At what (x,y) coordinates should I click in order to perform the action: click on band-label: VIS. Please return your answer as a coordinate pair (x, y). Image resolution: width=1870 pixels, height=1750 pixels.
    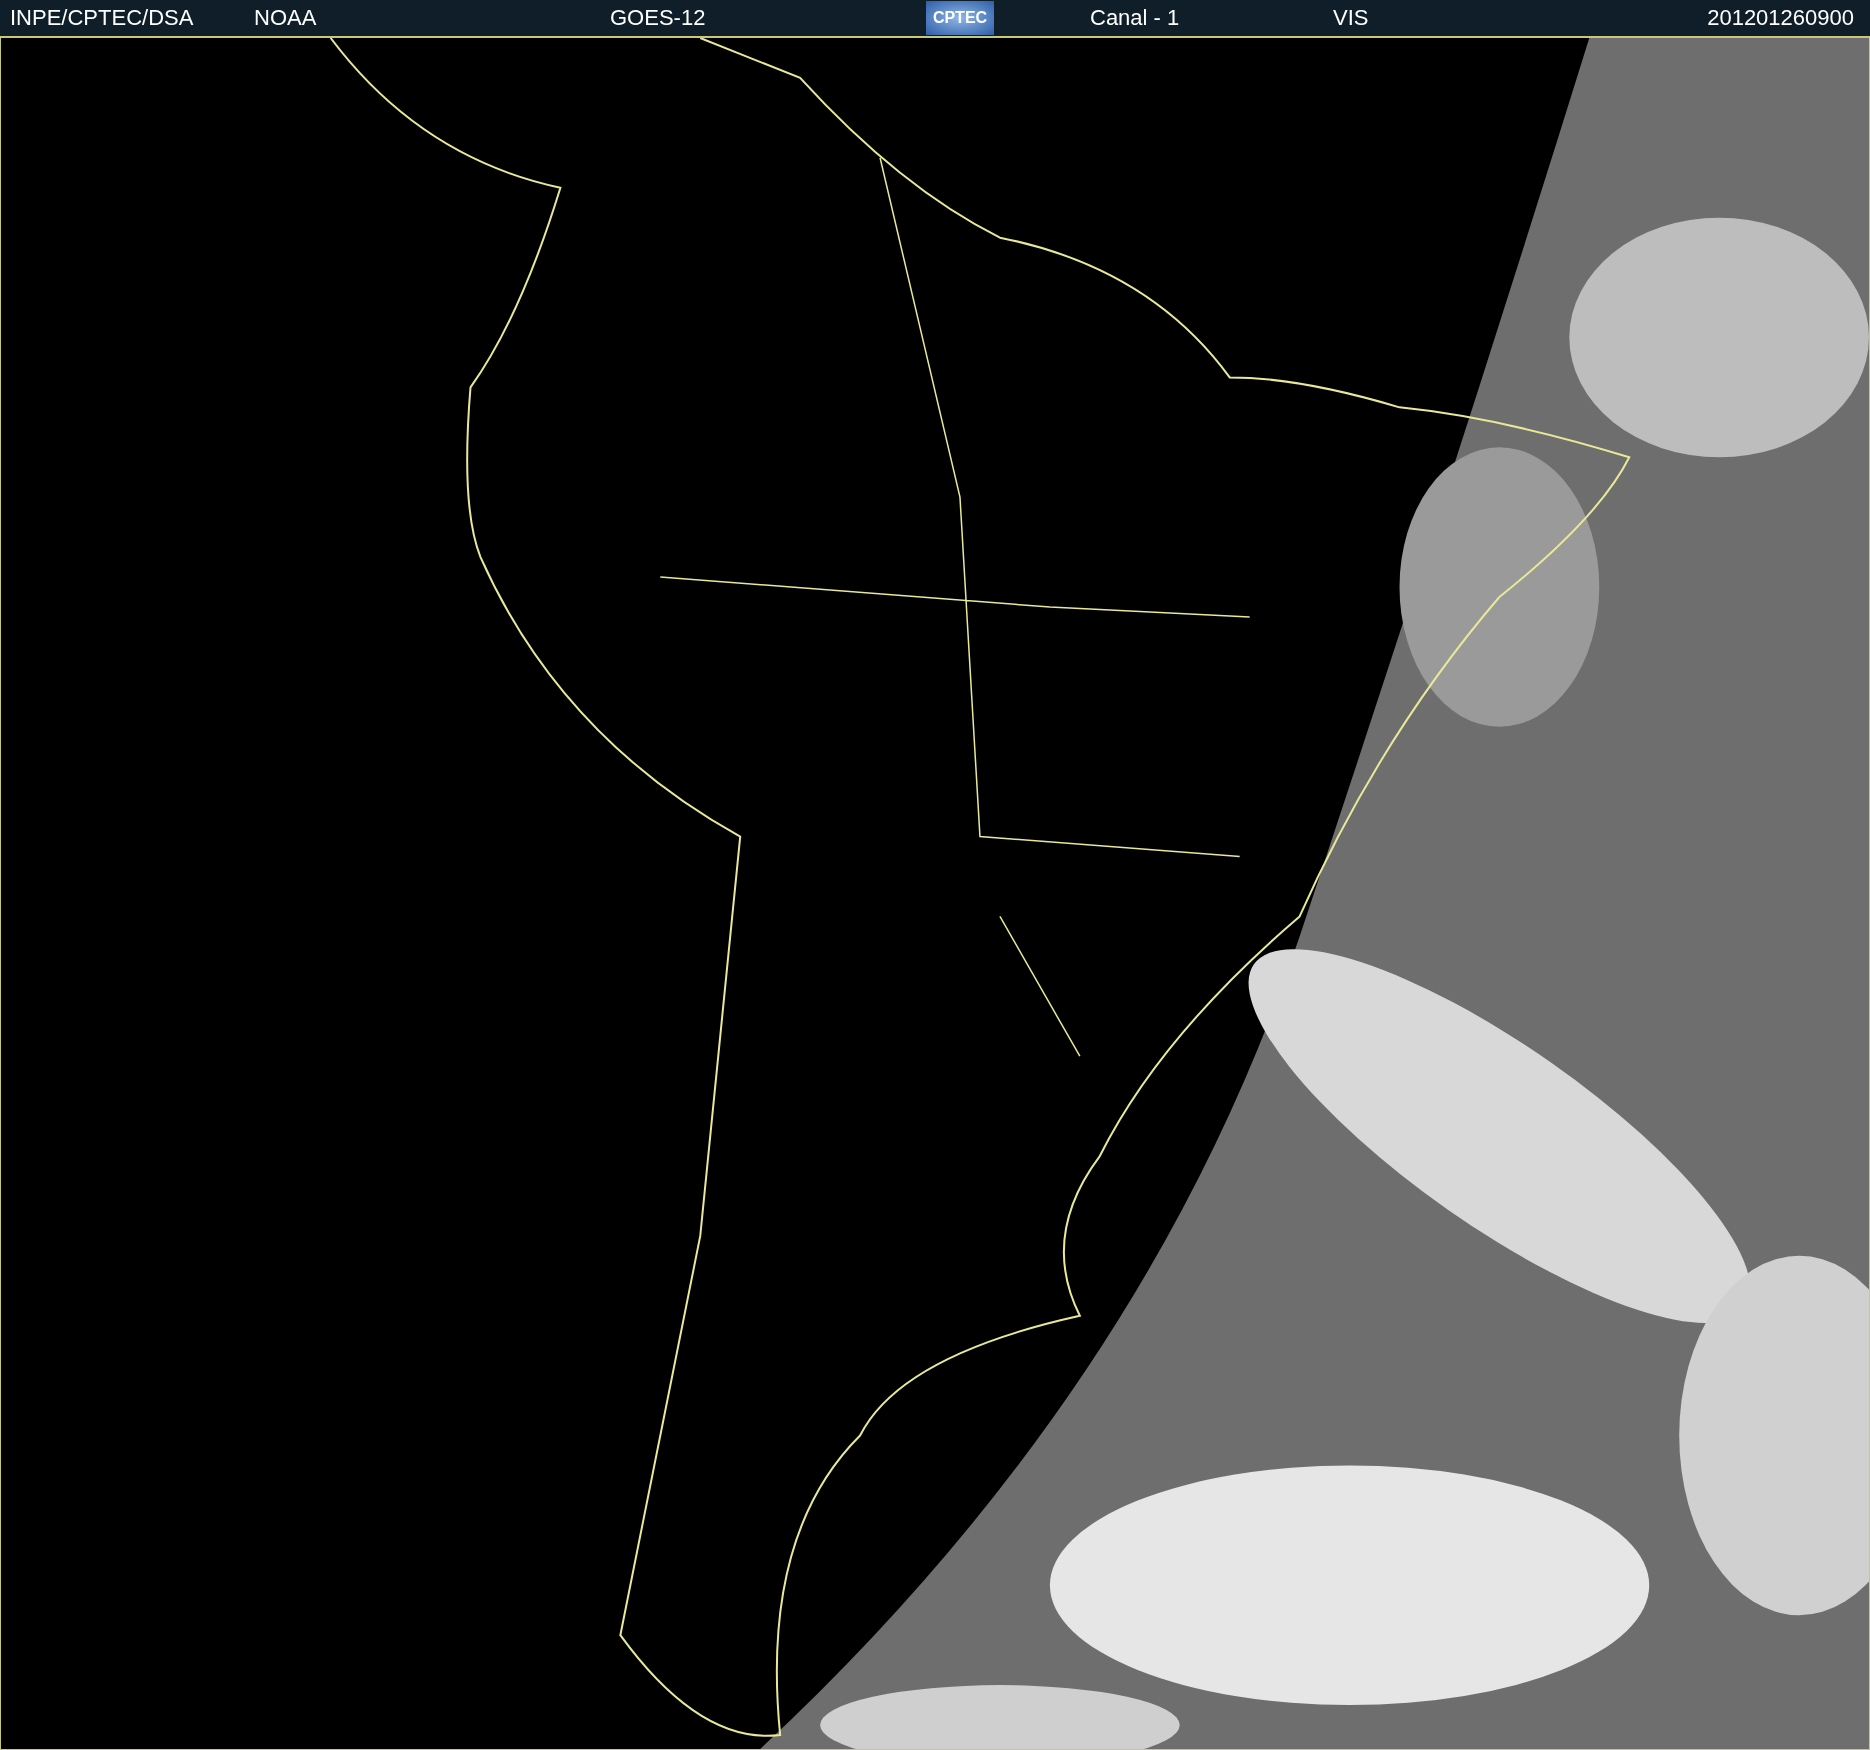
    Looking at the image, I should click on (1351, 18).